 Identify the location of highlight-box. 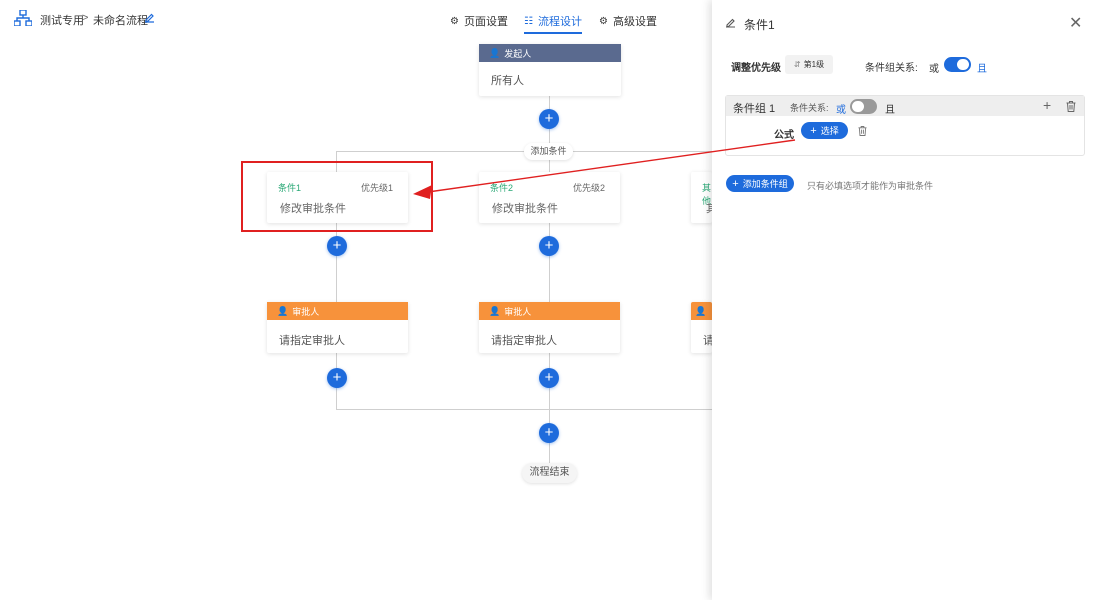
(337, 196).